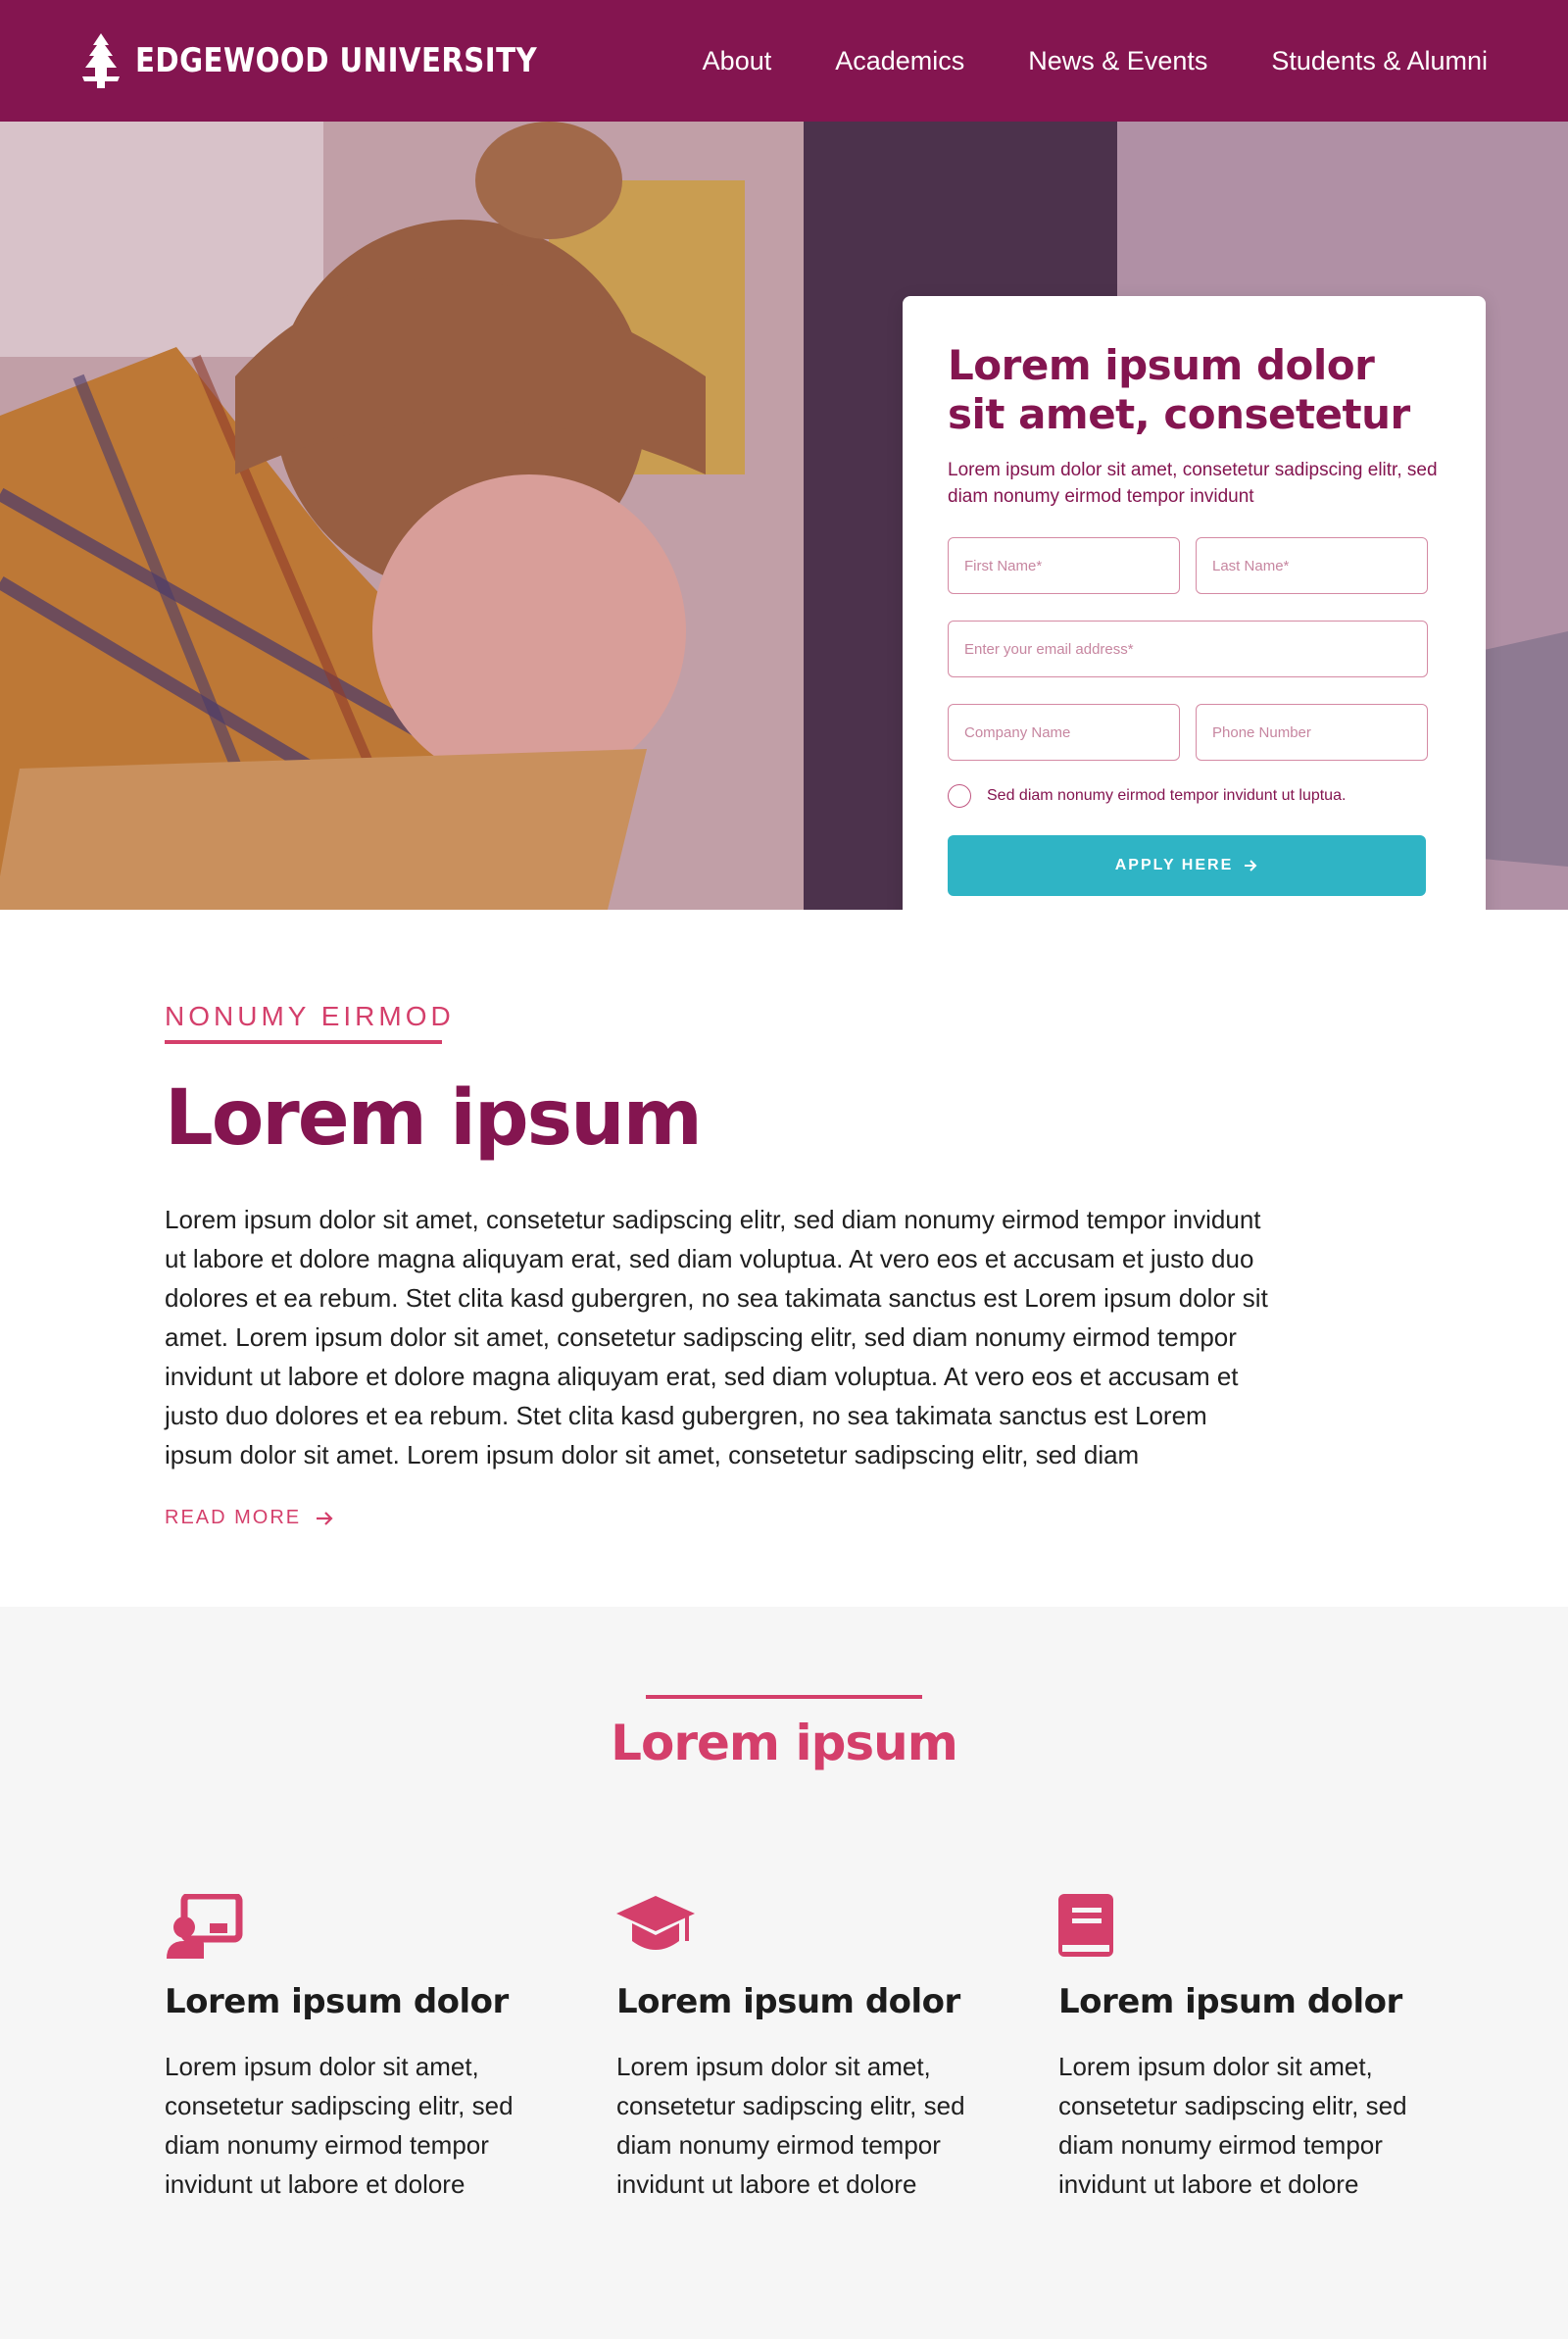 The height and width of the screenshot is (2339, 1568). Describe the element at coordinates (1194, 732) in the screenshot. I see `company-phone-row` at that location.